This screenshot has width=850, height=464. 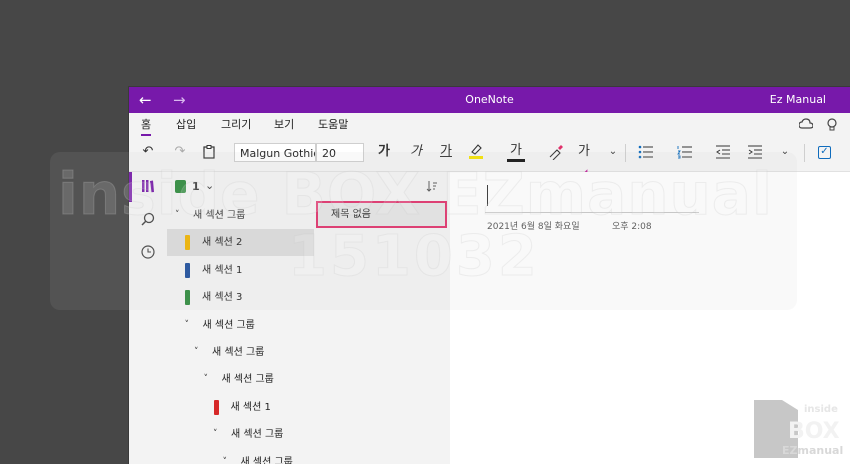 I want to click on lightbulb-icon, so click(x=832, y=126).